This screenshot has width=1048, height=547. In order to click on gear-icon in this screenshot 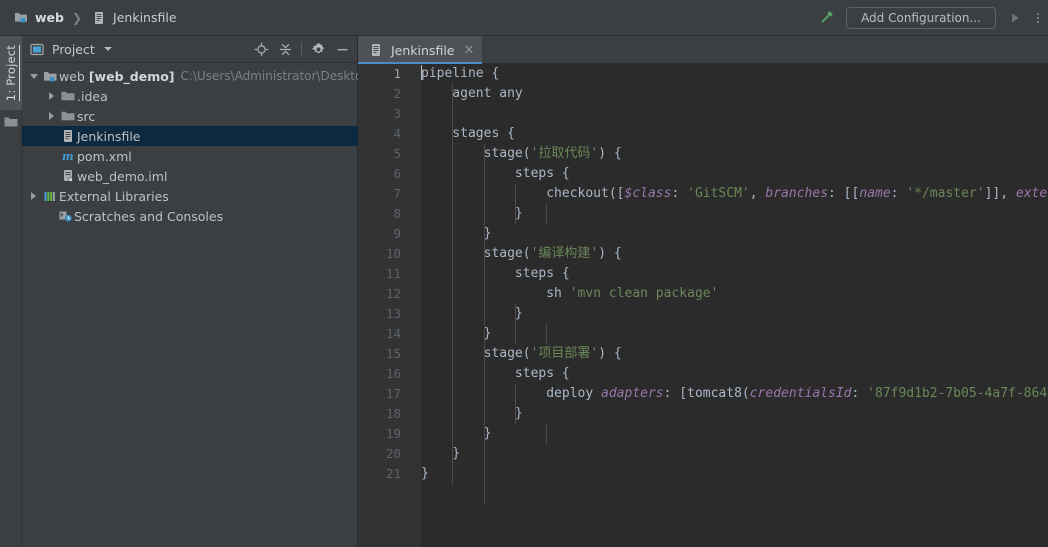, I will do `click(318, 49)`.